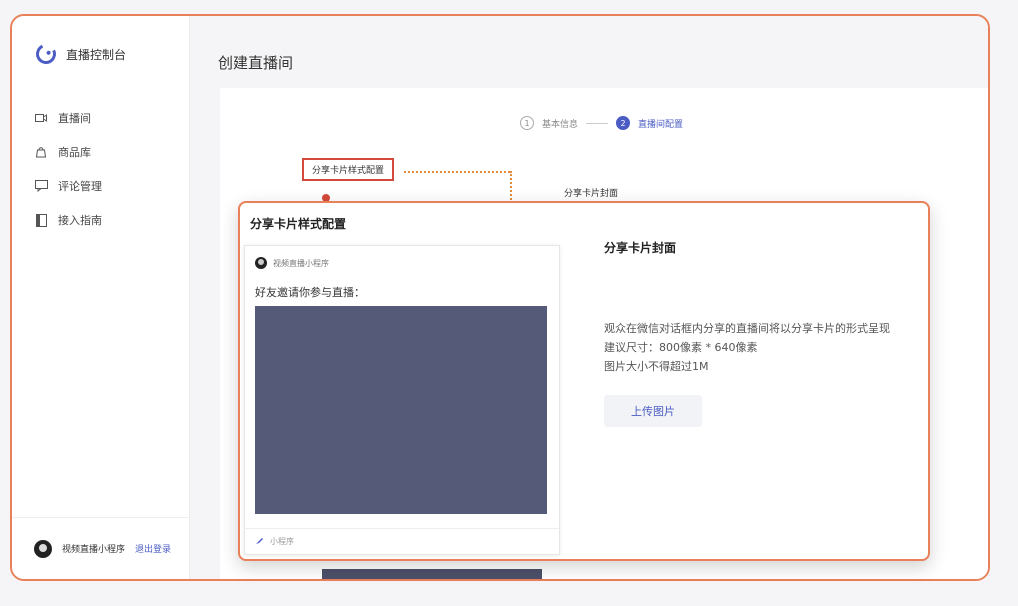 This screenshot has width=1018, height=606. What do you see at coordinates (96, 54) in the screenshot?
I see `app-title: 直播控制台` at bounding box center [96, 54].